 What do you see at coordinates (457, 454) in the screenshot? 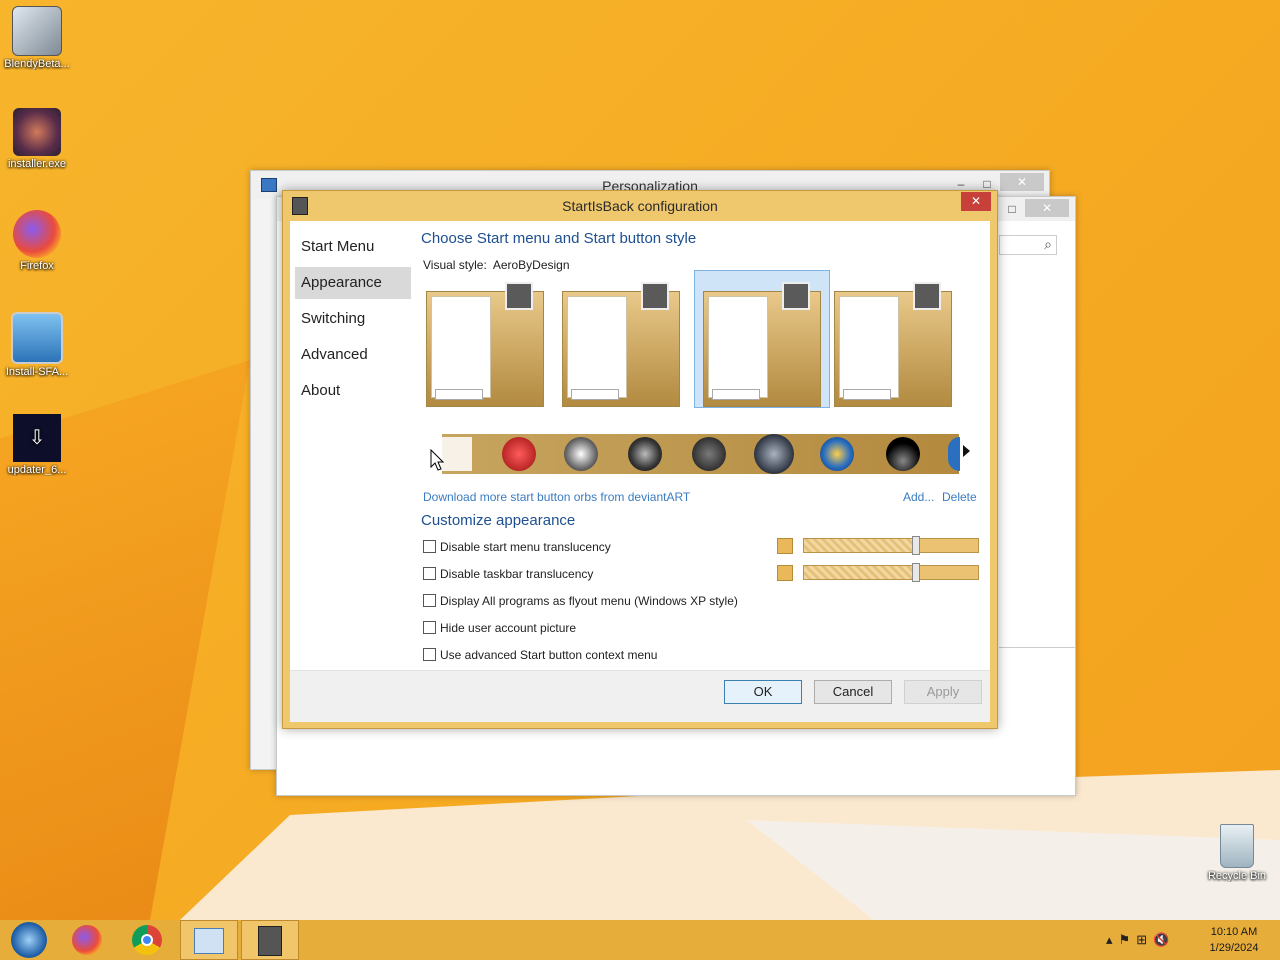
I see `windows-flat-orb` at bounding box center [457, 454].